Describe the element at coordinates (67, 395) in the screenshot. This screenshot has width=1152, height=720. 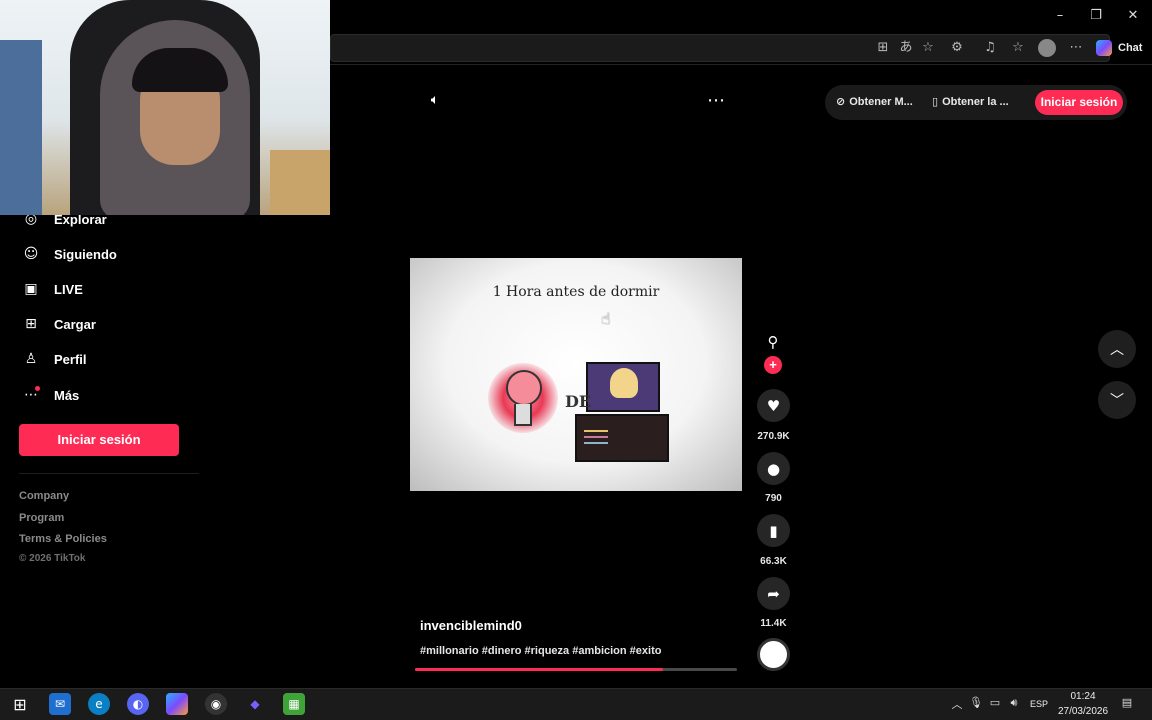
I see `sidebar-item-label: Más` at that location.